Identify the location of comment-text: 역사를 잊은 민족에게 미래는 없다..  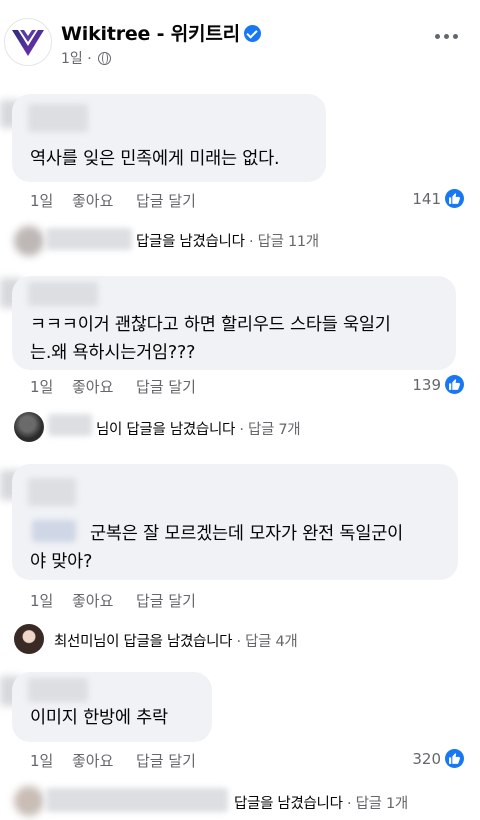
(155, 159).